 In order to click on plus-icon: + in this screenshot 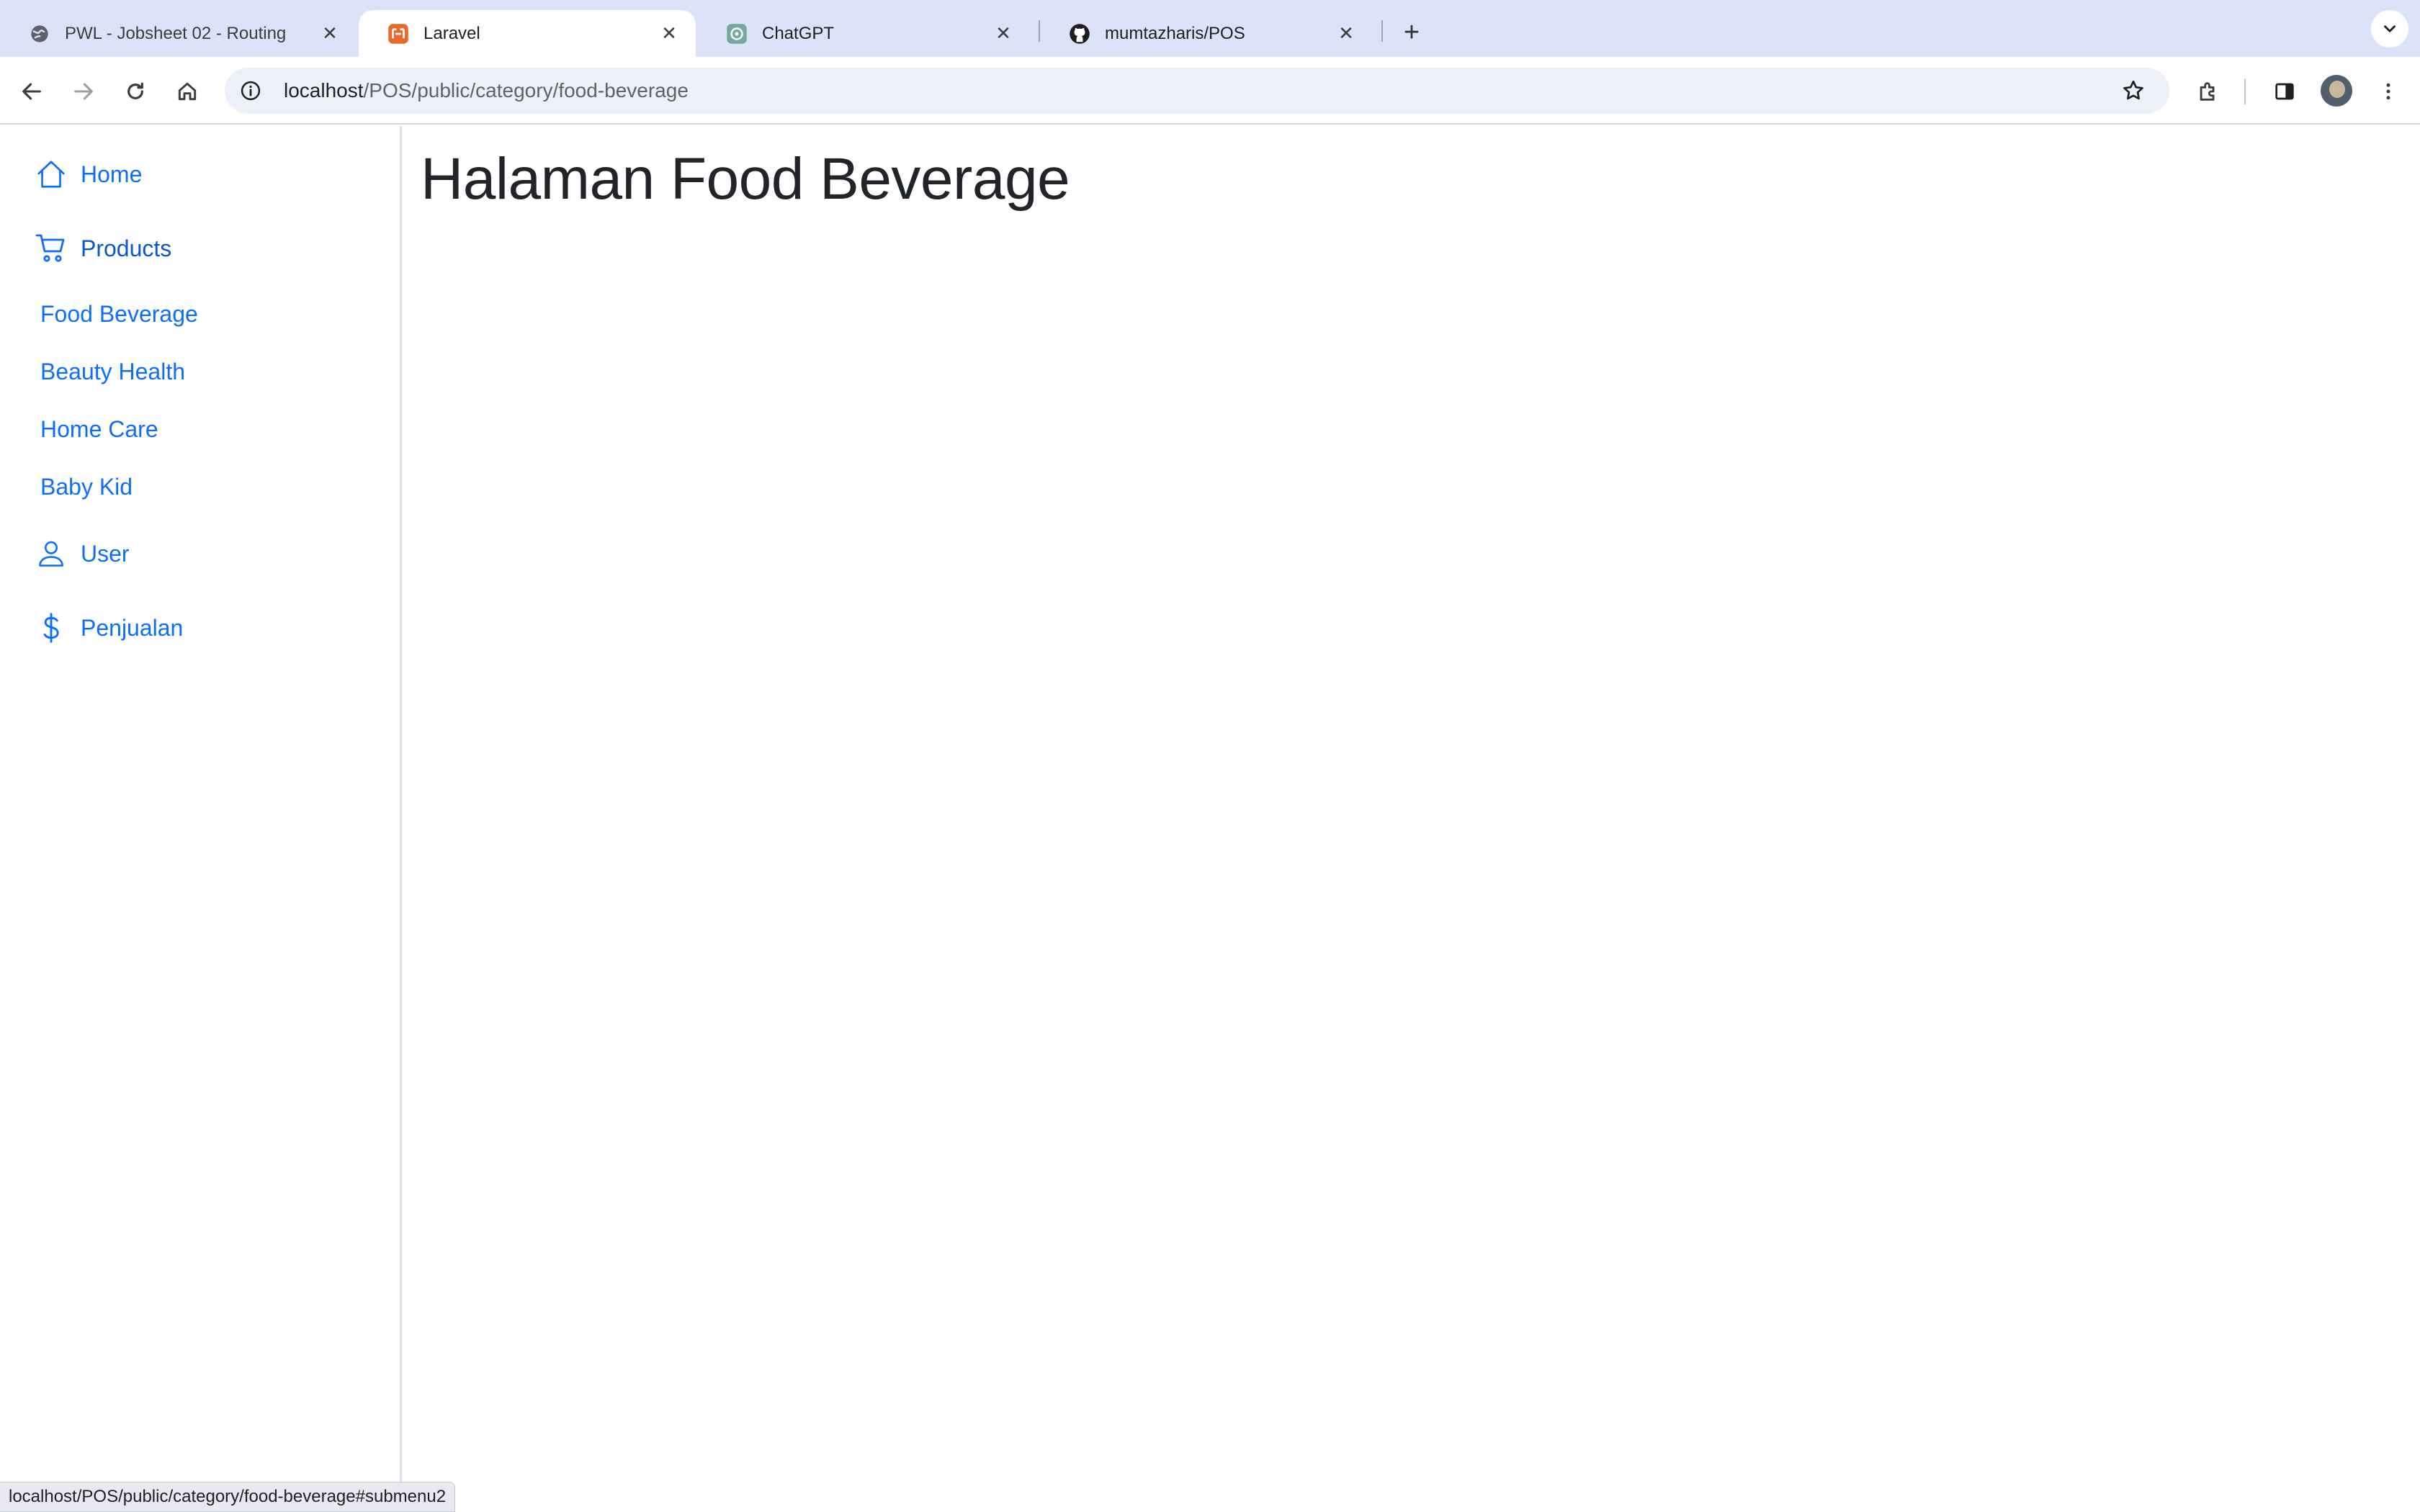, I will do `click(1411, 32)`.